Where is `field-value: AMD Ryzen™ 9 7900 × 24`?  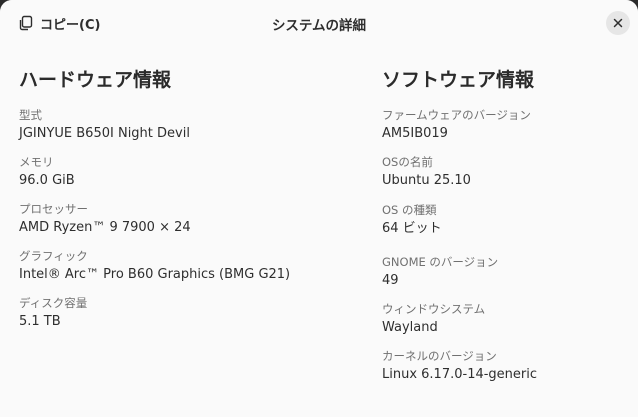
field-value: AMD Ryzen™ 9 7900 × 24 is located at coordinates (105, 227).